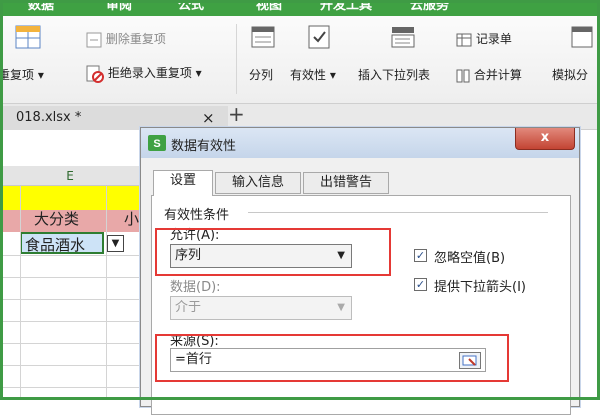 Image resolution: width=600 pixels, height=415 pixels. What do you see at coordinates (346, 6) in the screenshot?
I see `ribbon-tab-developer: 开发工具` at bounding box center [346, 6].